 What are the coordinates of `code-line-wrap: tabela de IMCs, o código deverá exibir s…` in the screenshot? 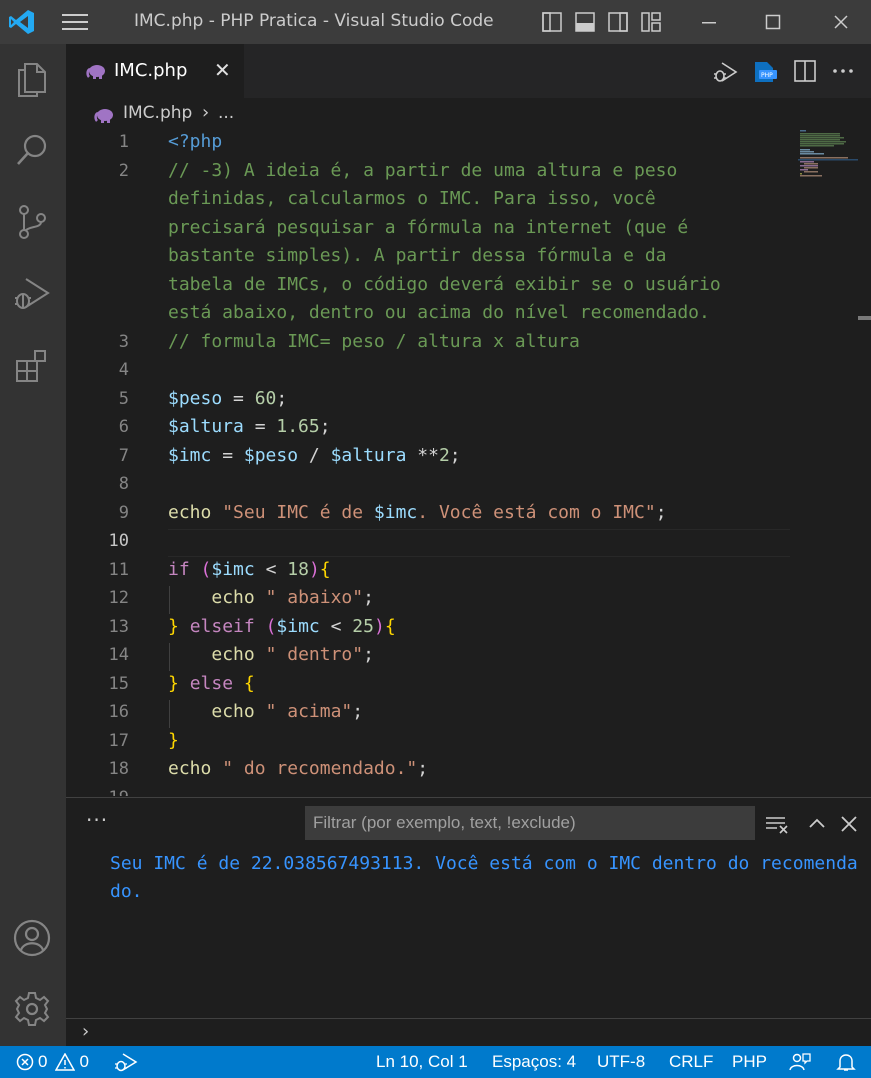 It's located at (468, 287).